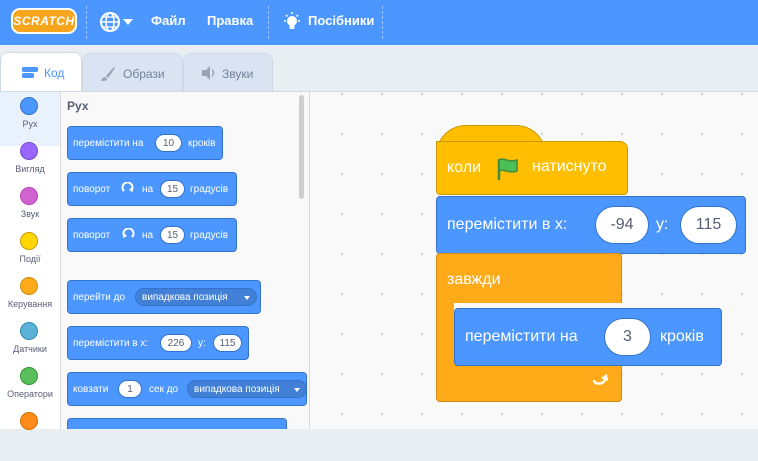  Describe the element at coordinates (30, 72) in the screenshot. I see `code-blocks-icon` at that location.